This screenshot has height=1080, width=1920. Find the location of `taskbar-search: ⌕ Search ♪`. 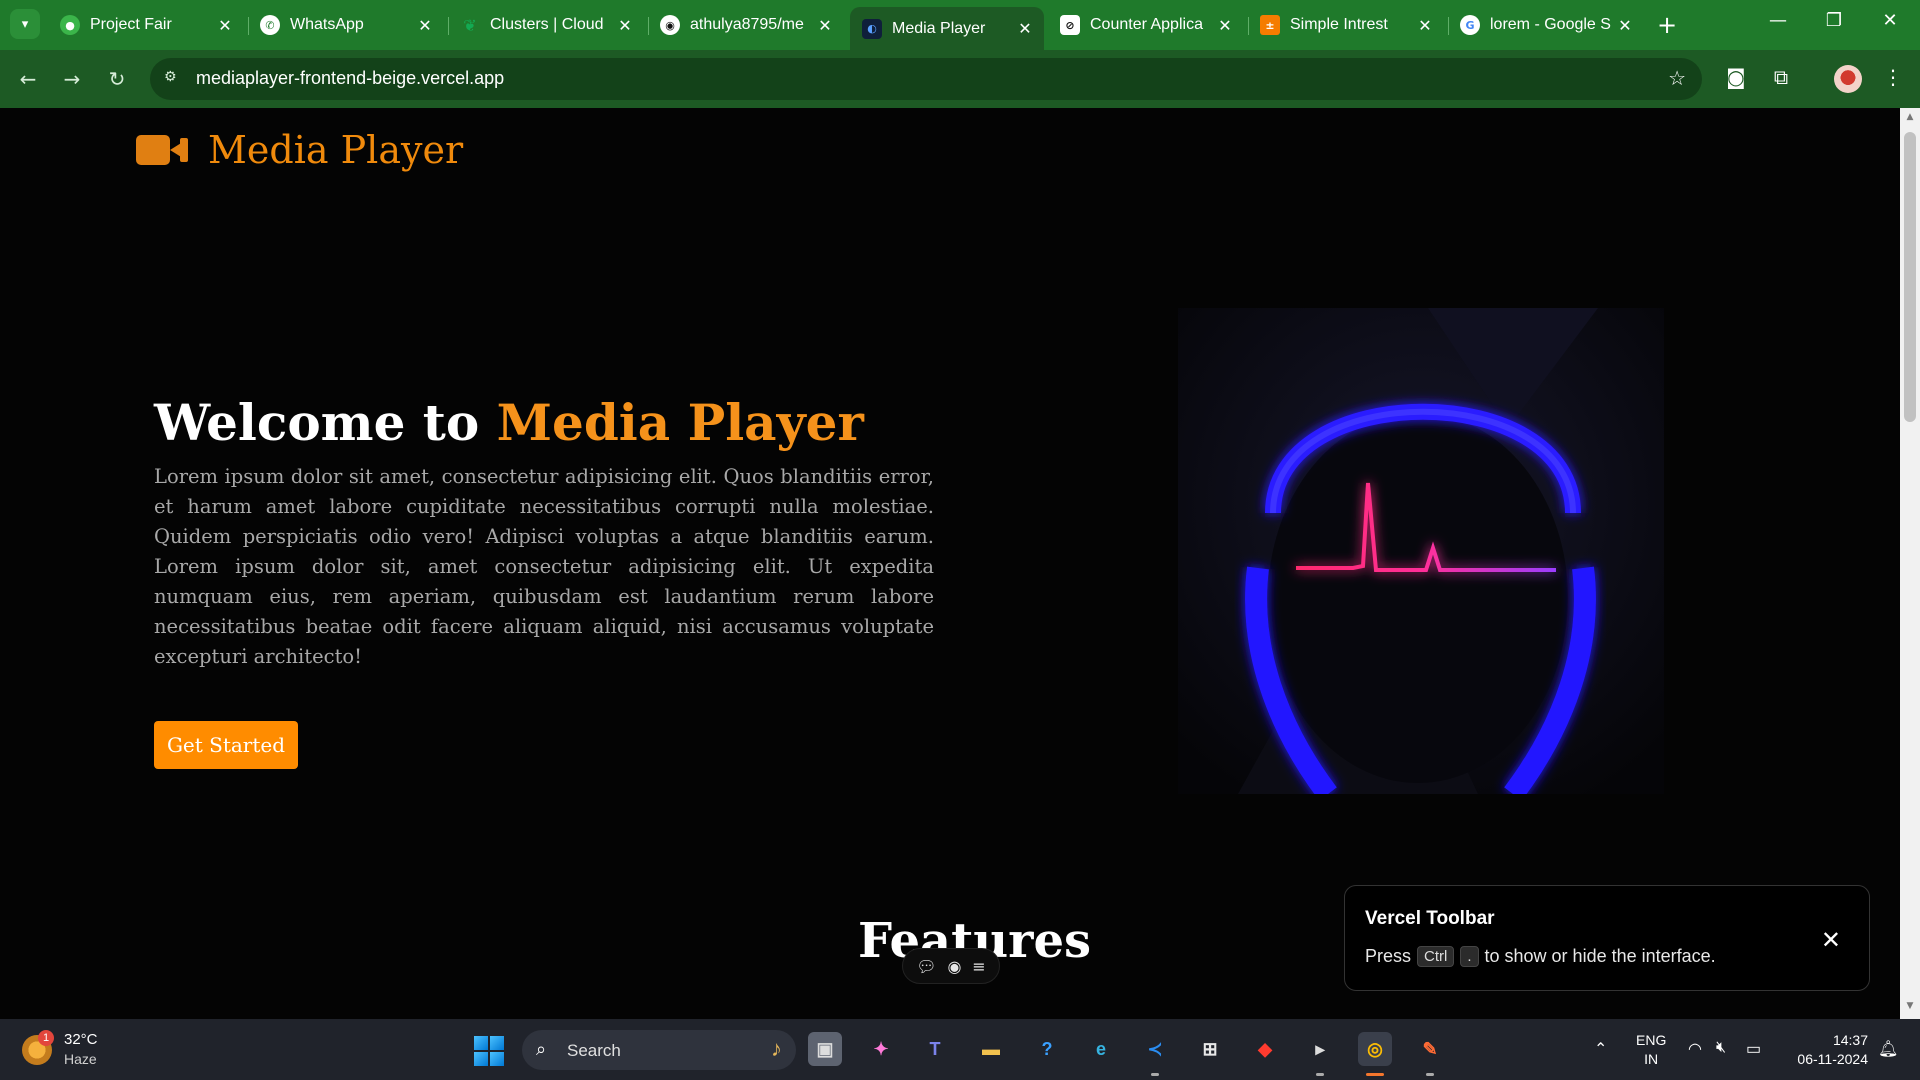

taskbar-search: ⌕ Search ♪ is located at coordinates (659, 1050).